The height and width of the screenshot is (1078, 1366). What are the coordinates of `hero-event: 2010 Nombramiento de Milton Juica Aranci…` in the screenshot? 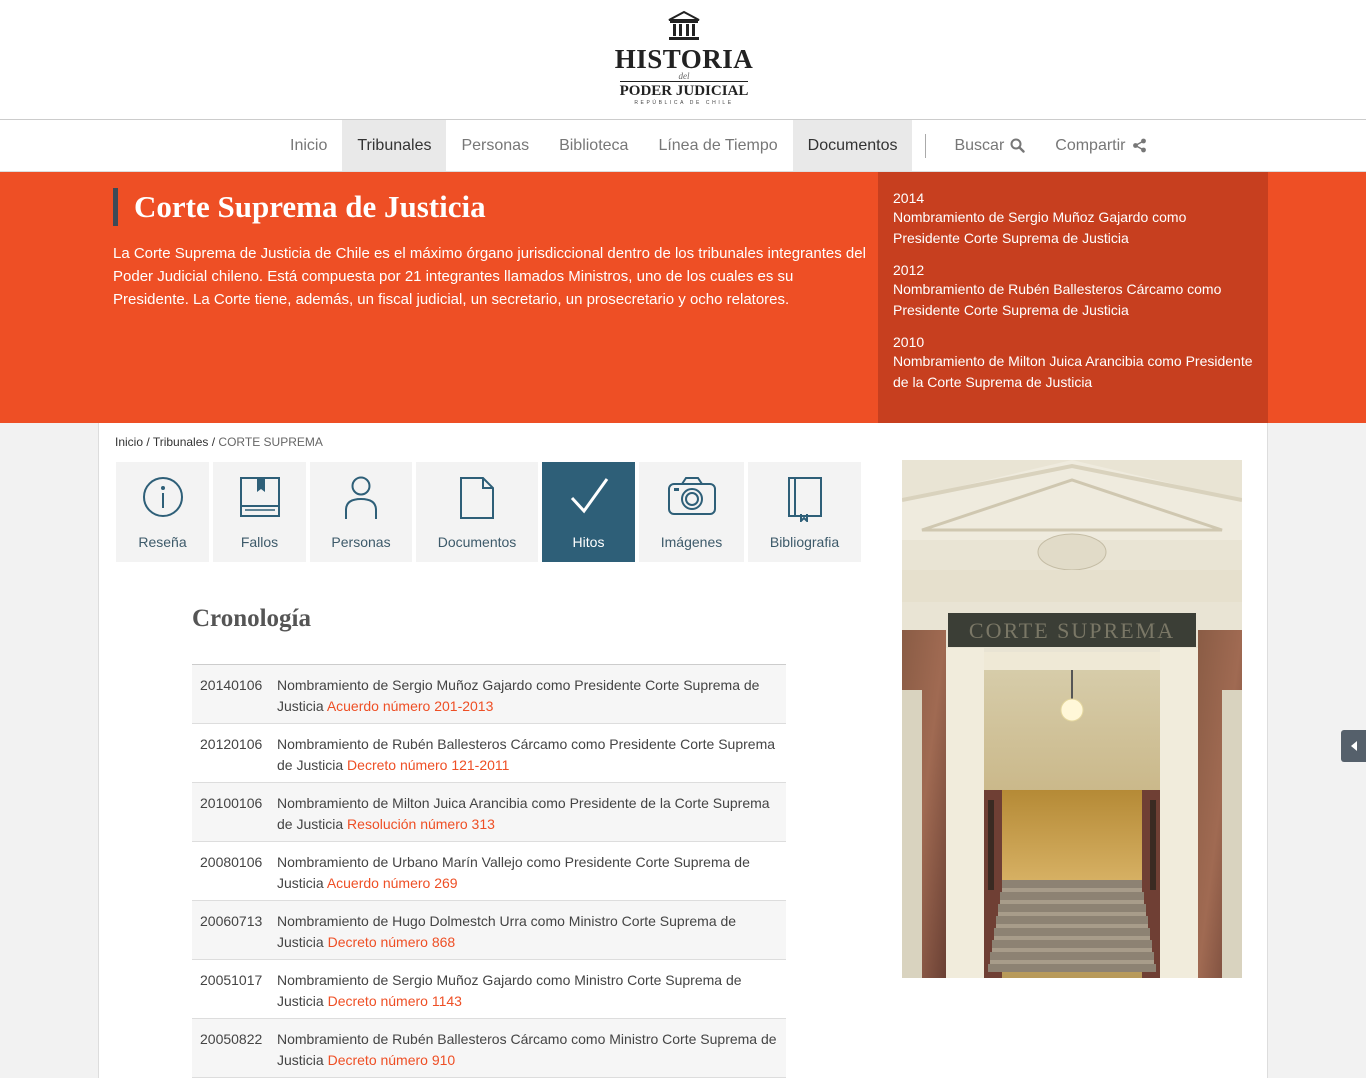 It's located at (1073, 363).